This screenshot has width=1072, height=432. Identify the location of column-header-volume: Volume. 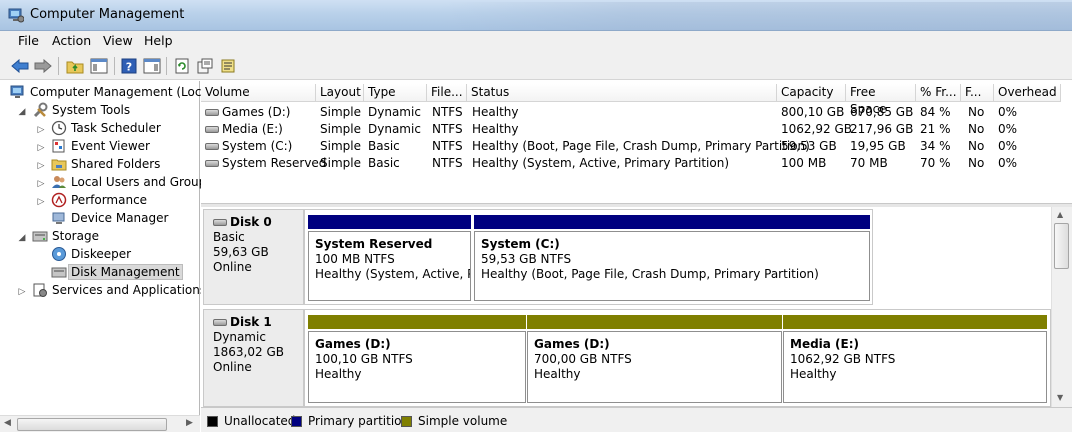
(258, 93).